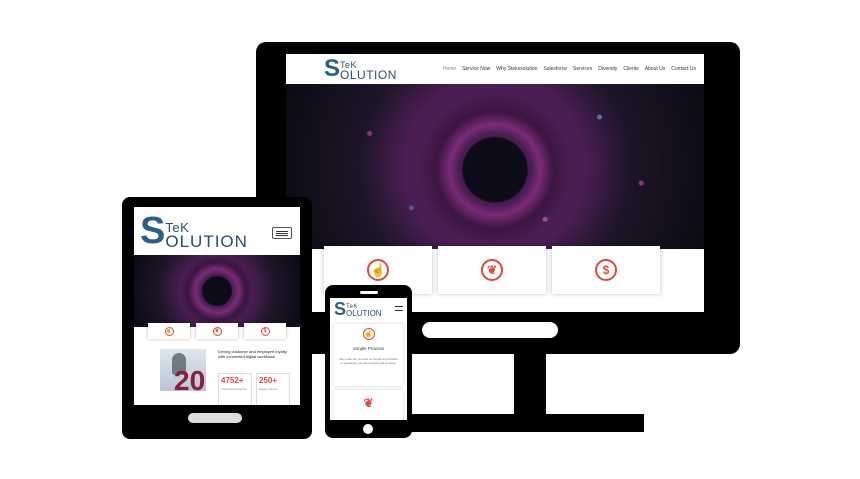  I want to click on tablet-feature-cards: ☝ ❦ $, so click(217, 331).